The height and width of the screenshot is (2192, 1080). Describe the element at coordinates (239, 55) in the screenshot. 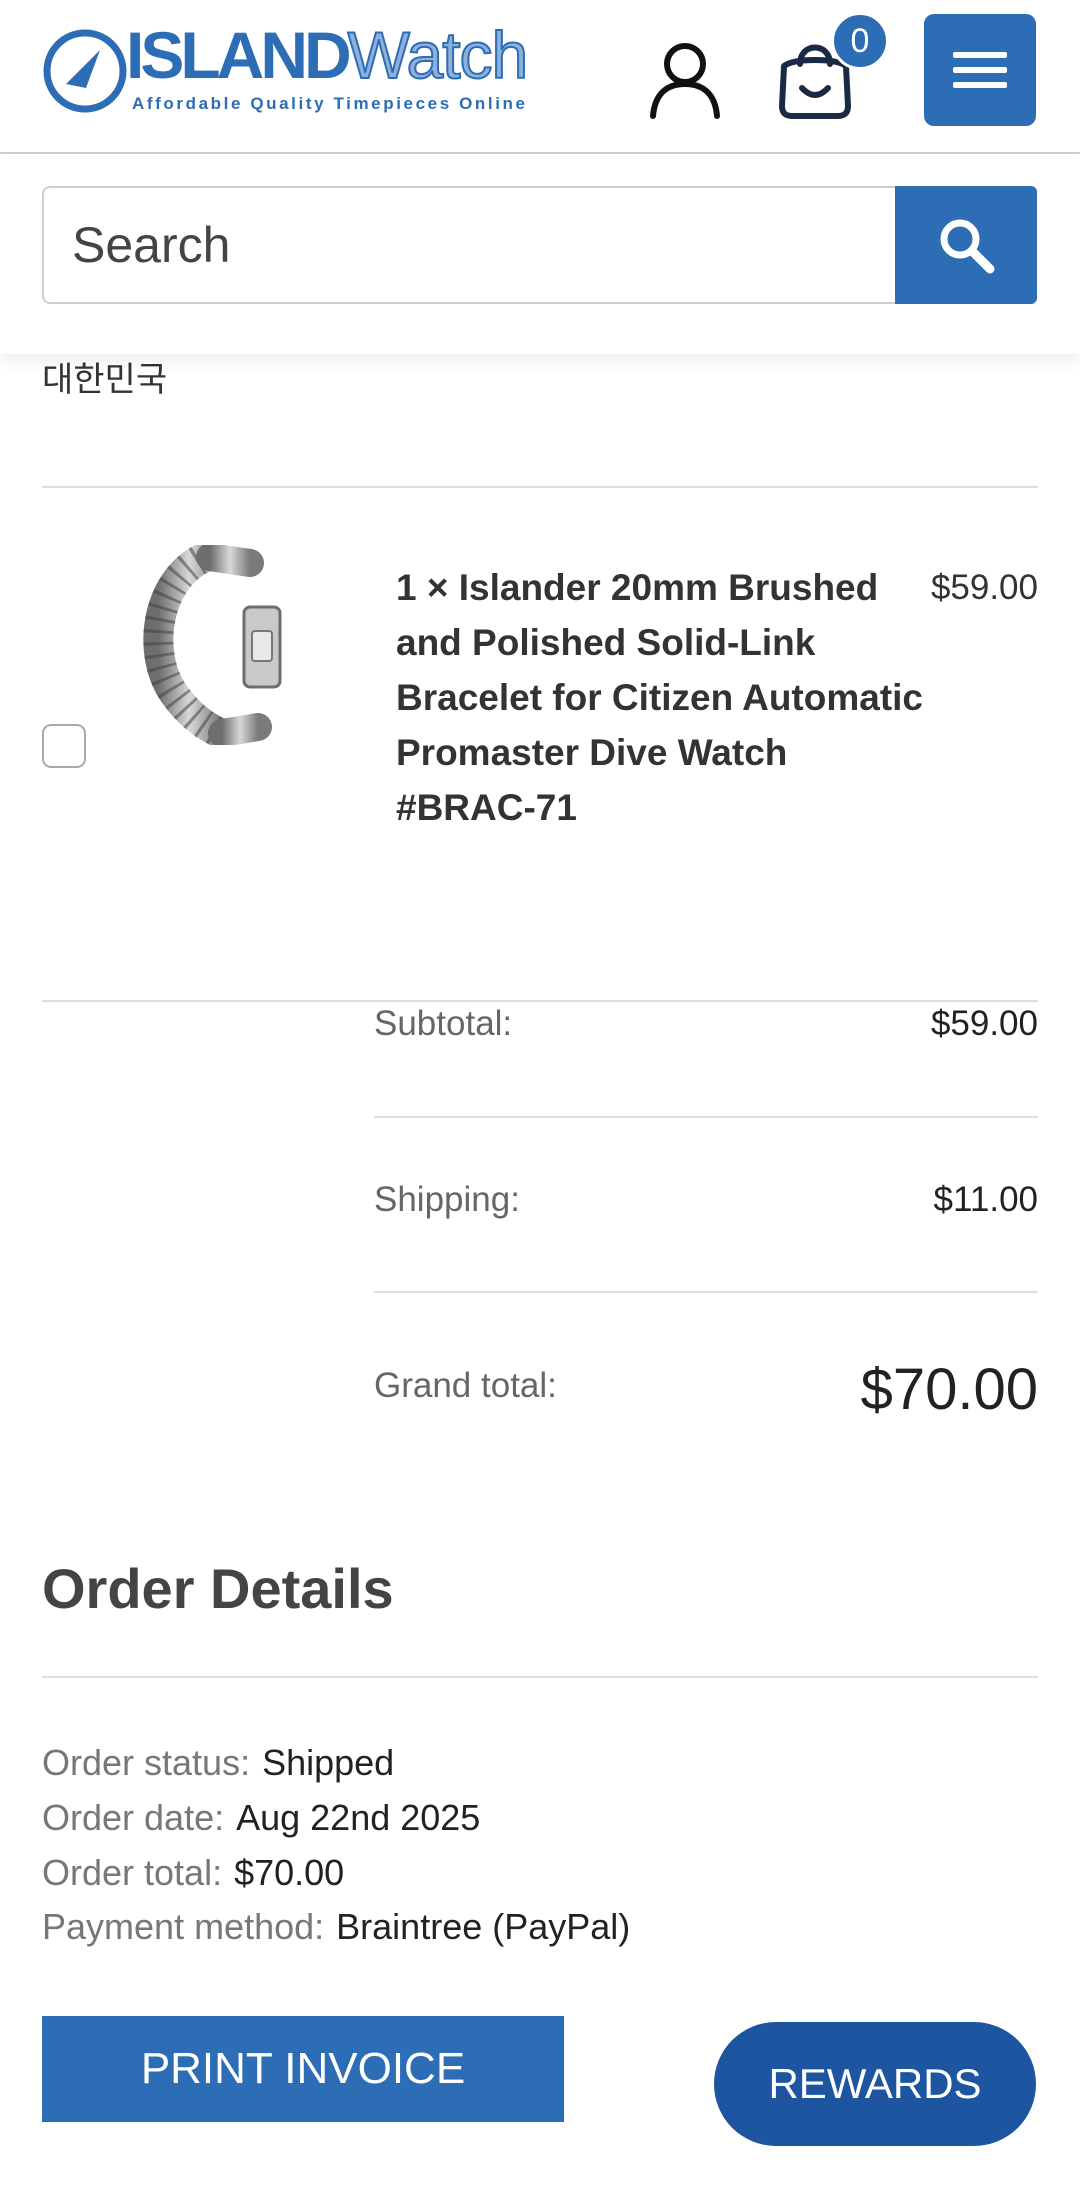

I see `logo-primary-text: ISLAND` at that location.